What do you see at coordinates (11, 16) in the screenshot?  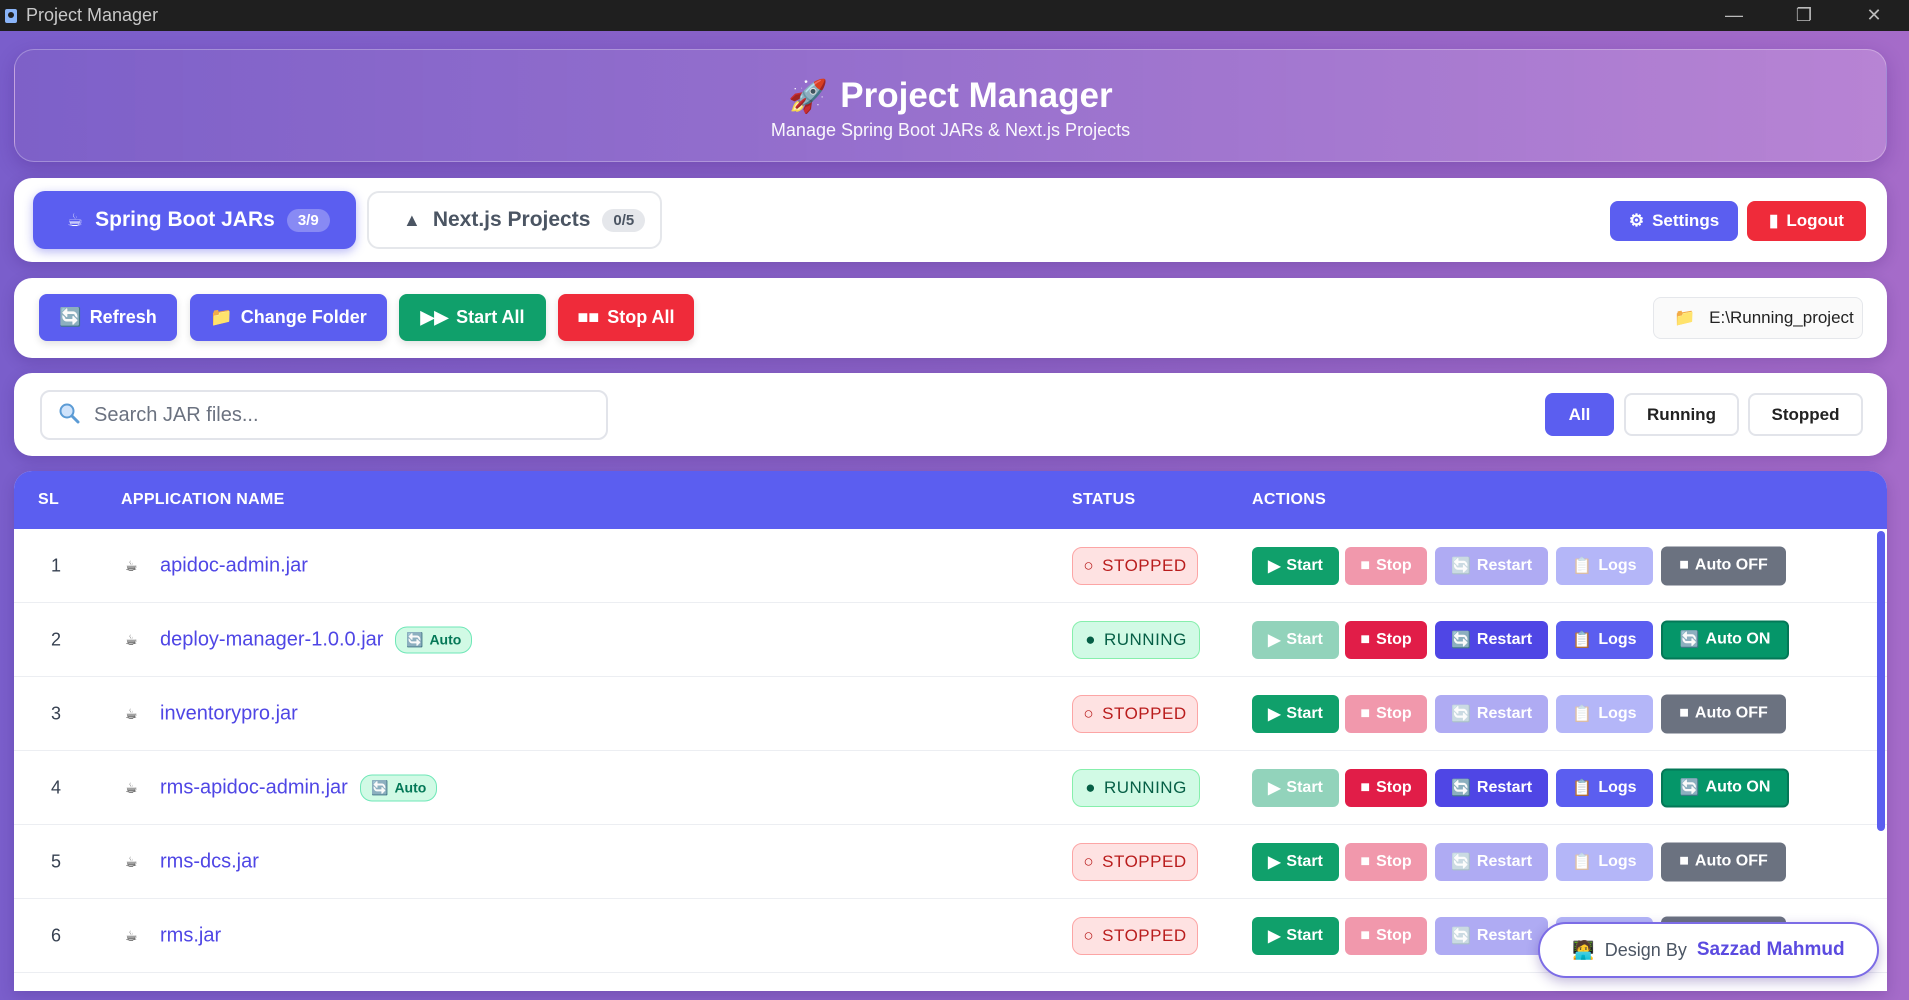 I see `app-icon` at bounding box center [11, 16].